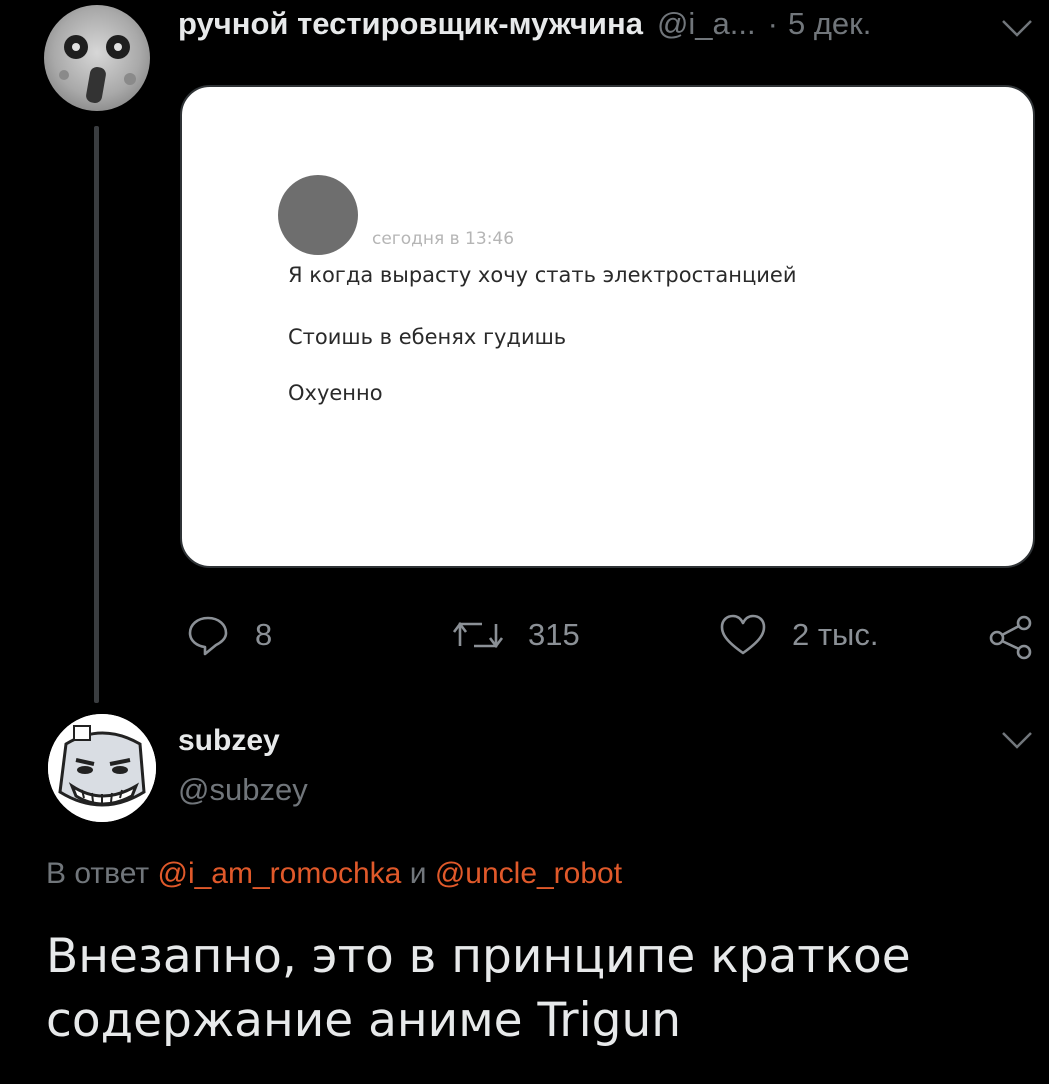 This screenshot has width=1049, height=1084. Describe the element at coordinates (516, 635) in the screenshot. I see `retweet-button: 315` at that location.